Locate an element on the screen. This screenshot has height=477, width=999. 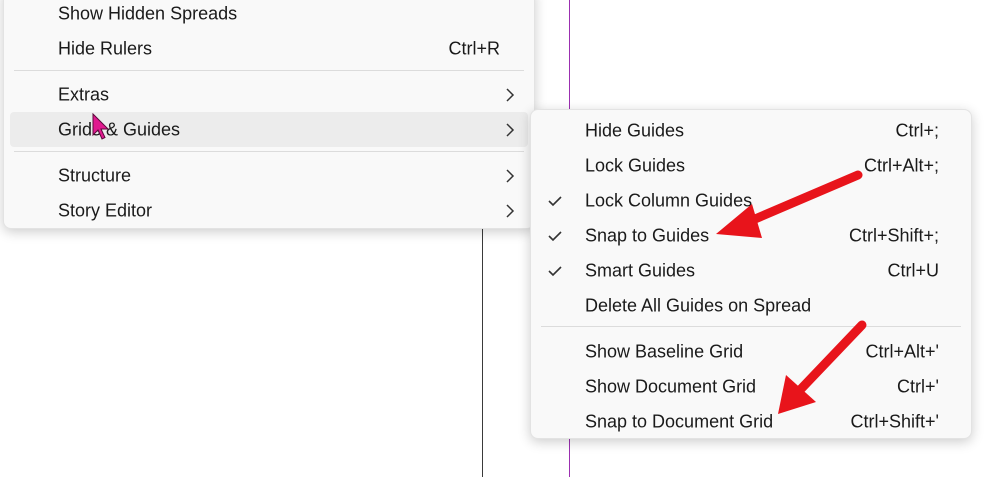
menu-item-smart-guides: Smart Guides Ctrl+U is located at coordinates (751, 270).